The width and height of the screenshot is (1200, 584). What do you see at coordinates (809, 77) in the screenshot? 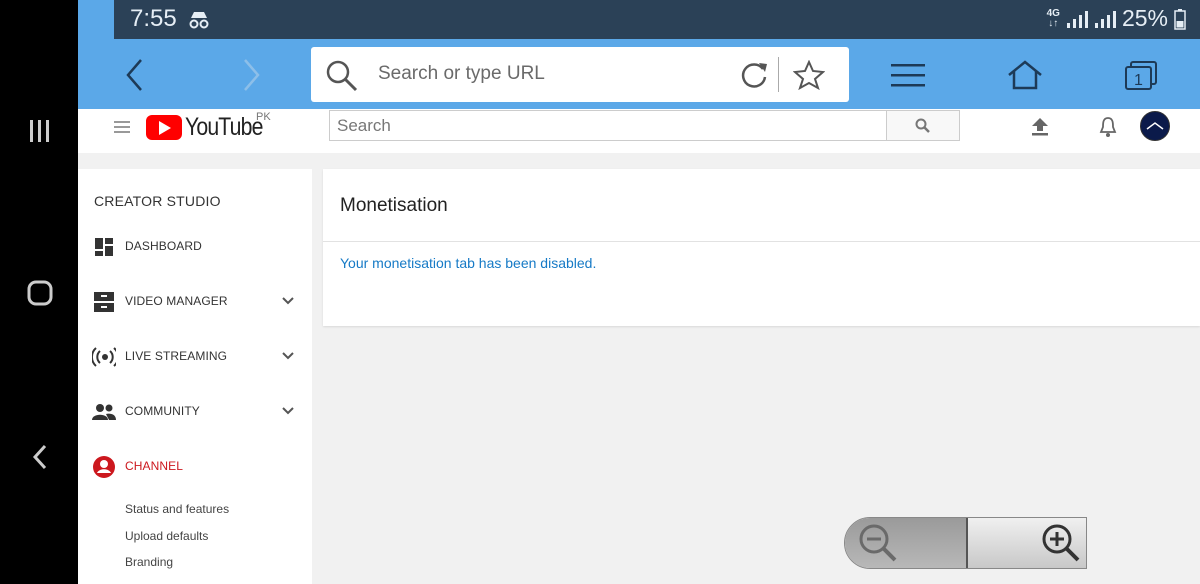
I see `star-icon` at bounding box center [809, 77].